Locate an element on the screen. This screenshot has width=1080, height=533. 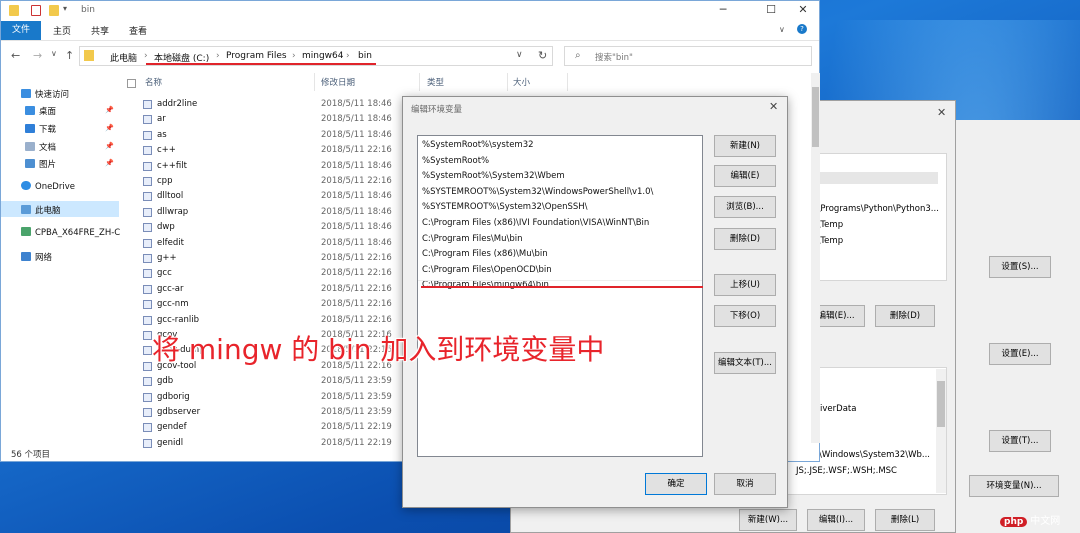
column-header-size: 大小 is located at coordinates (521, 82).